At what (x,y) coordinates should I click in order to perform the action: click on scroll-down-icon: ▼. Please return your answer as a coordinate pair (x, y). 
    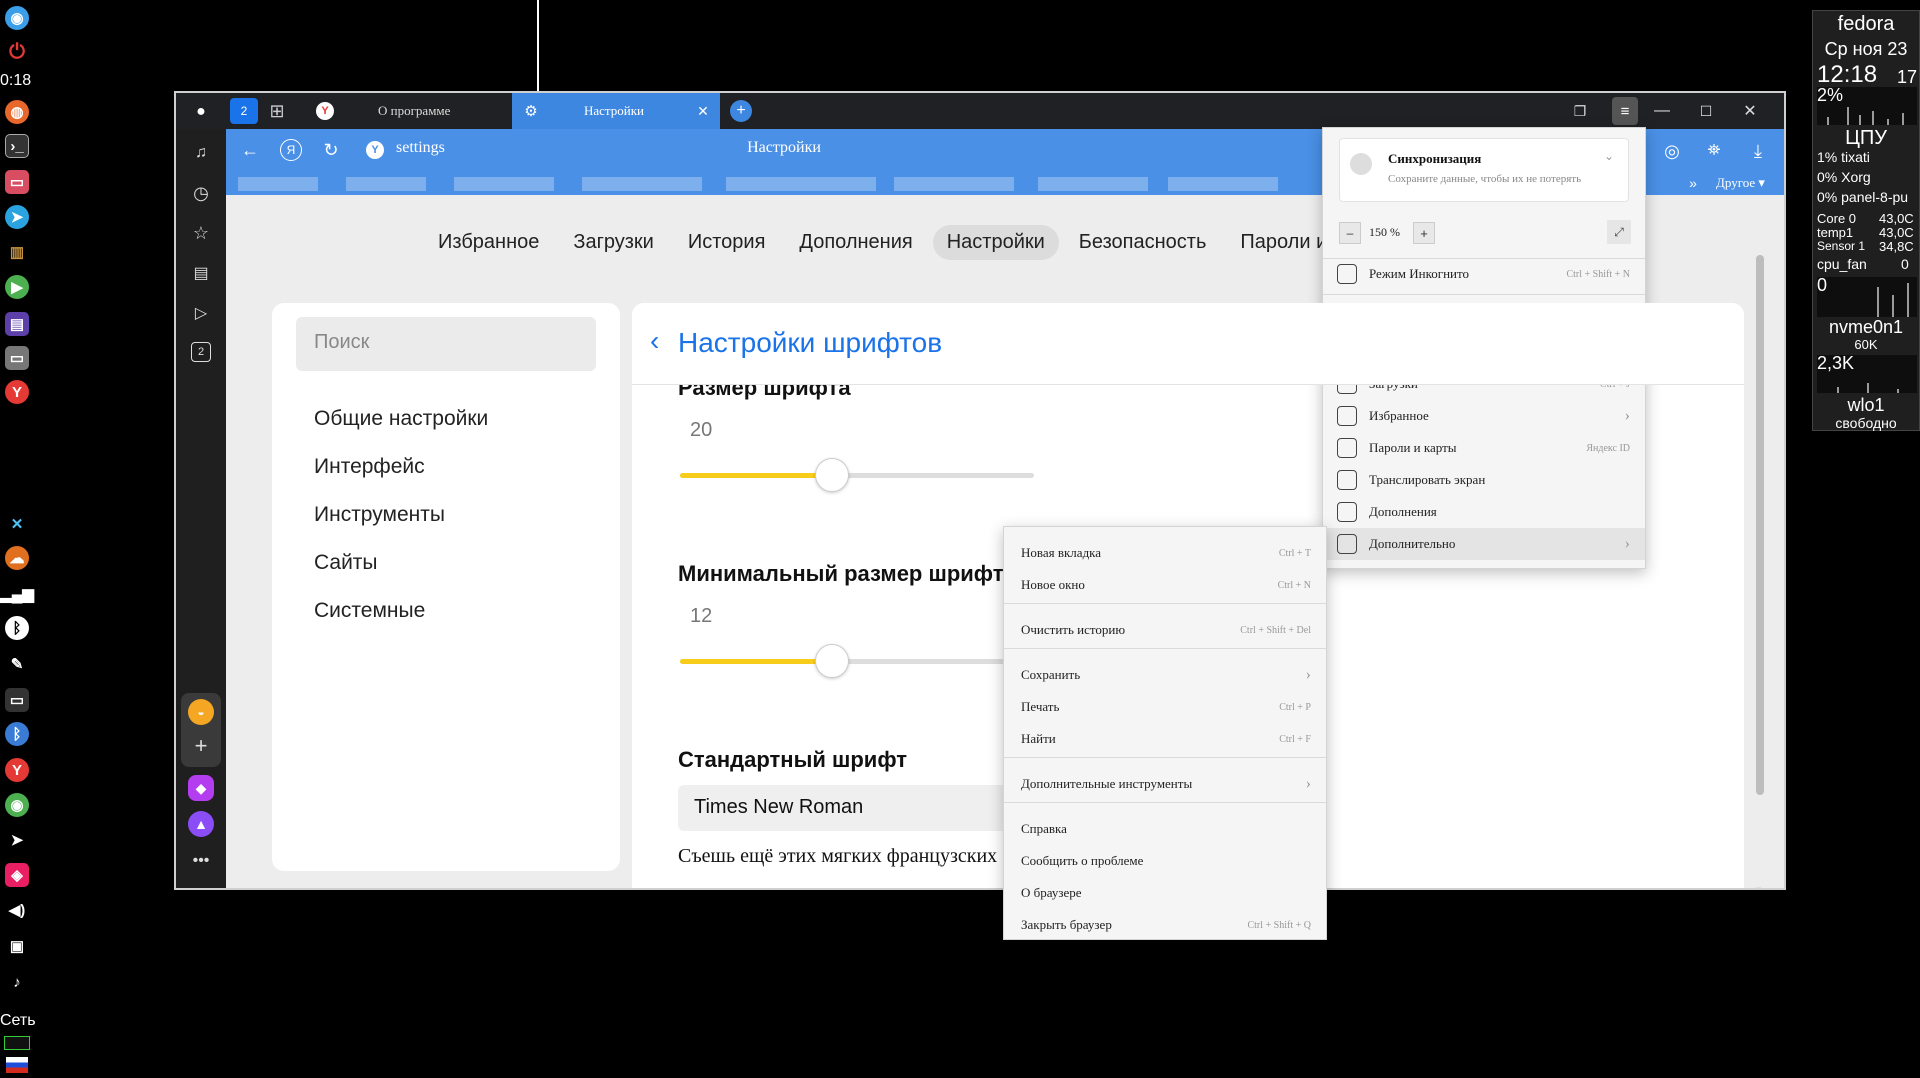
    Looking at the image, I should click on (1758, 886).